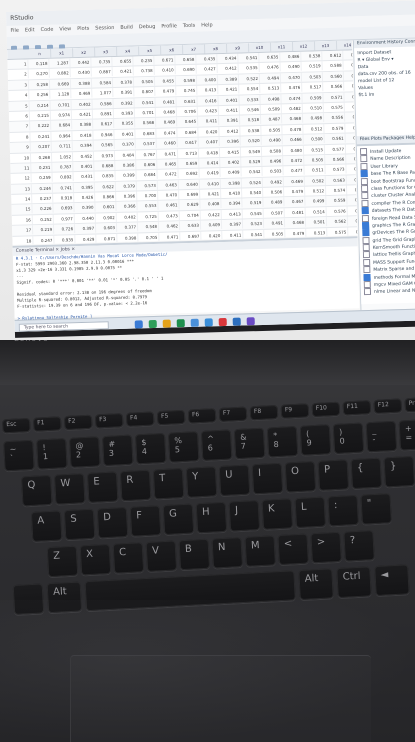  What do you see at coordinates (65, 29) in the screenshot?
I see `menu-item: View` at bounding box center [65, 29].